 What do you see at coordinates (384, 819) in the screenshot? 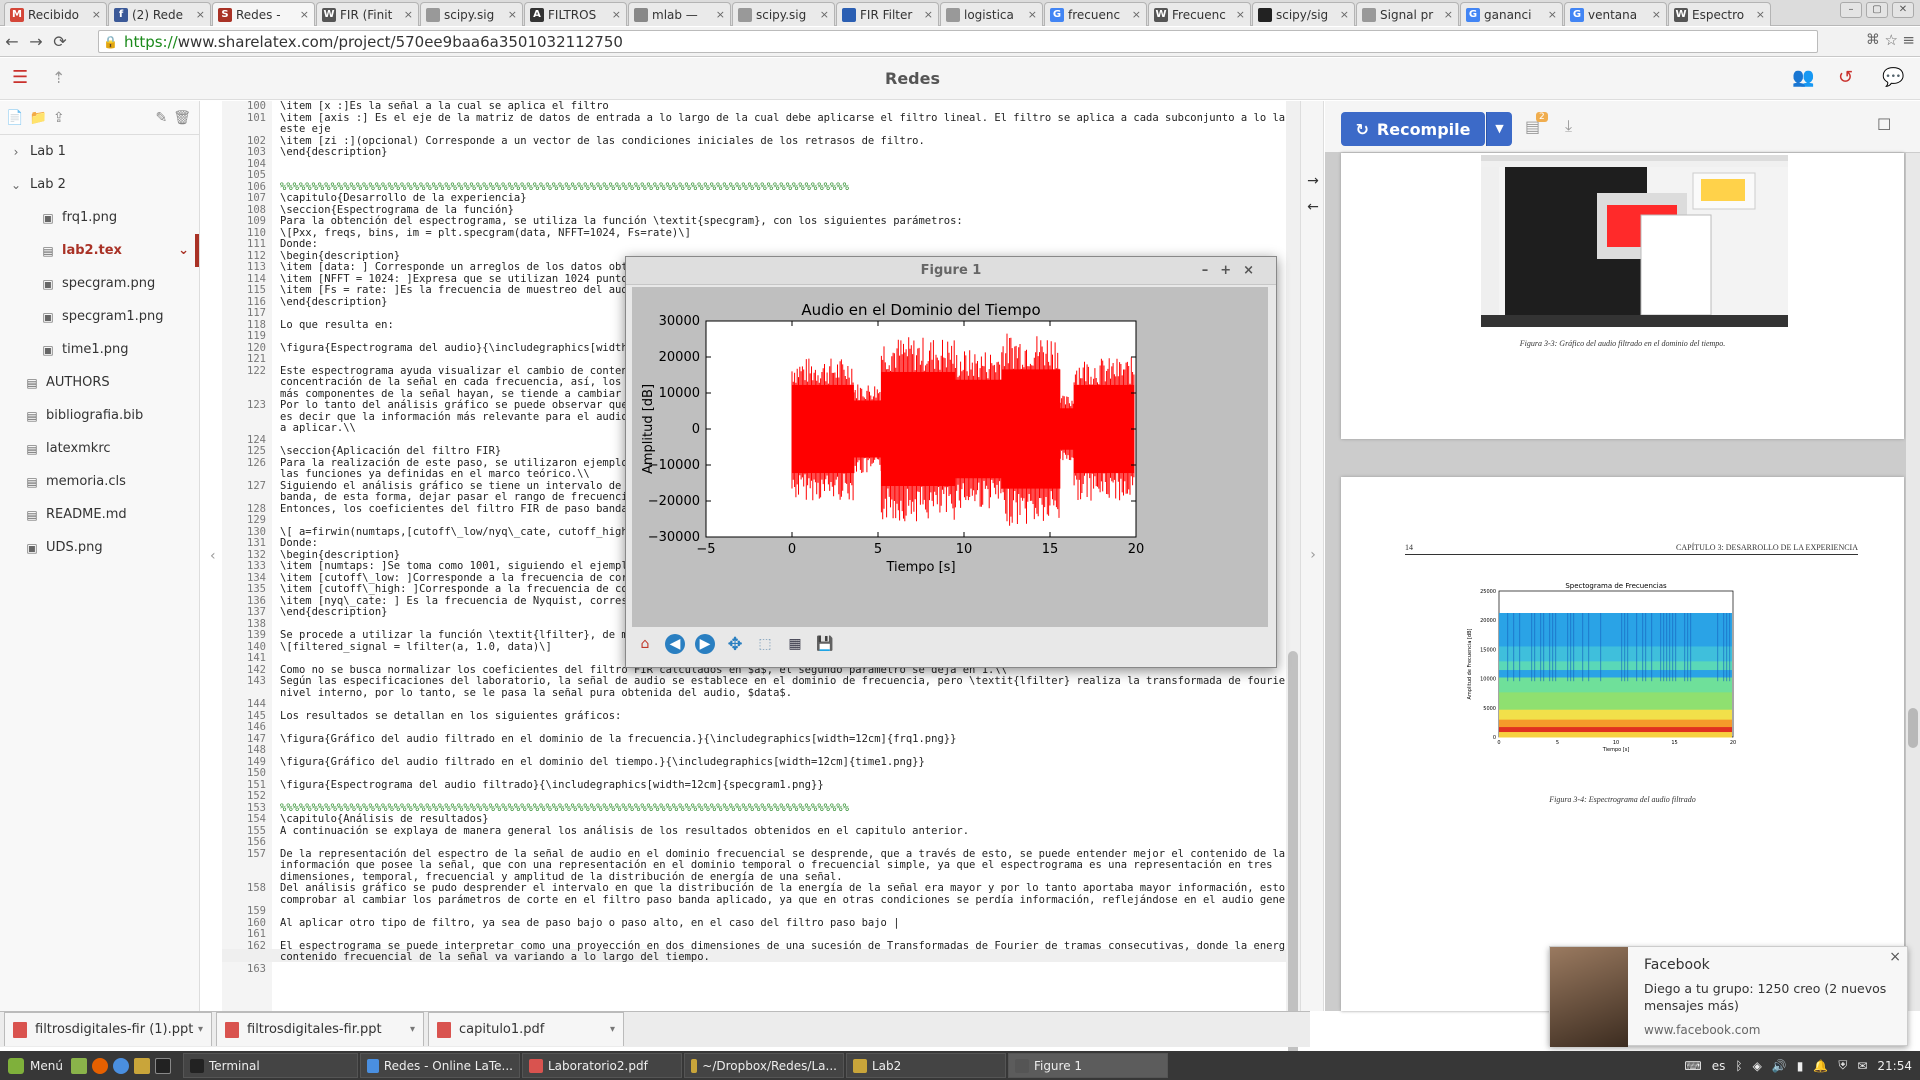
I see `code-line: \capitulo{Análisis de resultados}` at bounding box center [384, 819].